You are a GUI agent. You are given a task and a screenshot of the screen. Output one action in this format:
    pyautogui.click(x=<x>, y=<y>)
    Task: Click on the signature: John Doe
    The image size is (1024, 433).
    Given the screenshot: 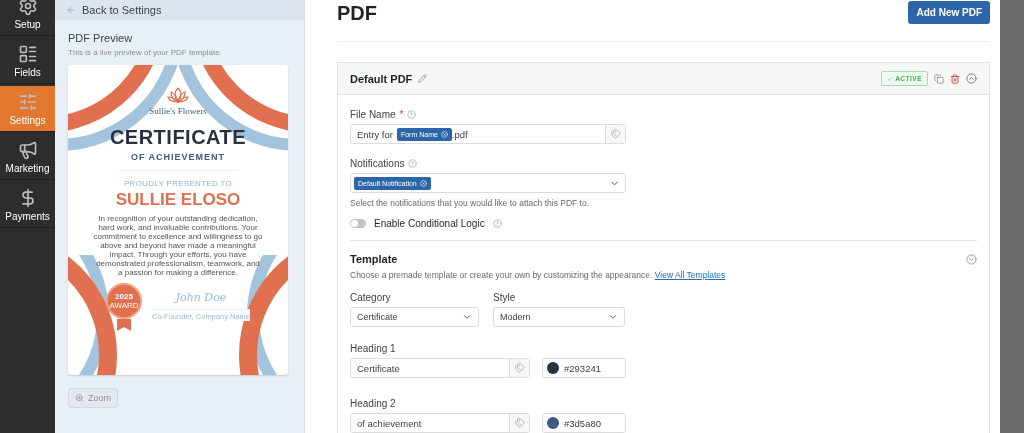 What is the action you would take?
    pyautogui.click(x=201, y=297)
    